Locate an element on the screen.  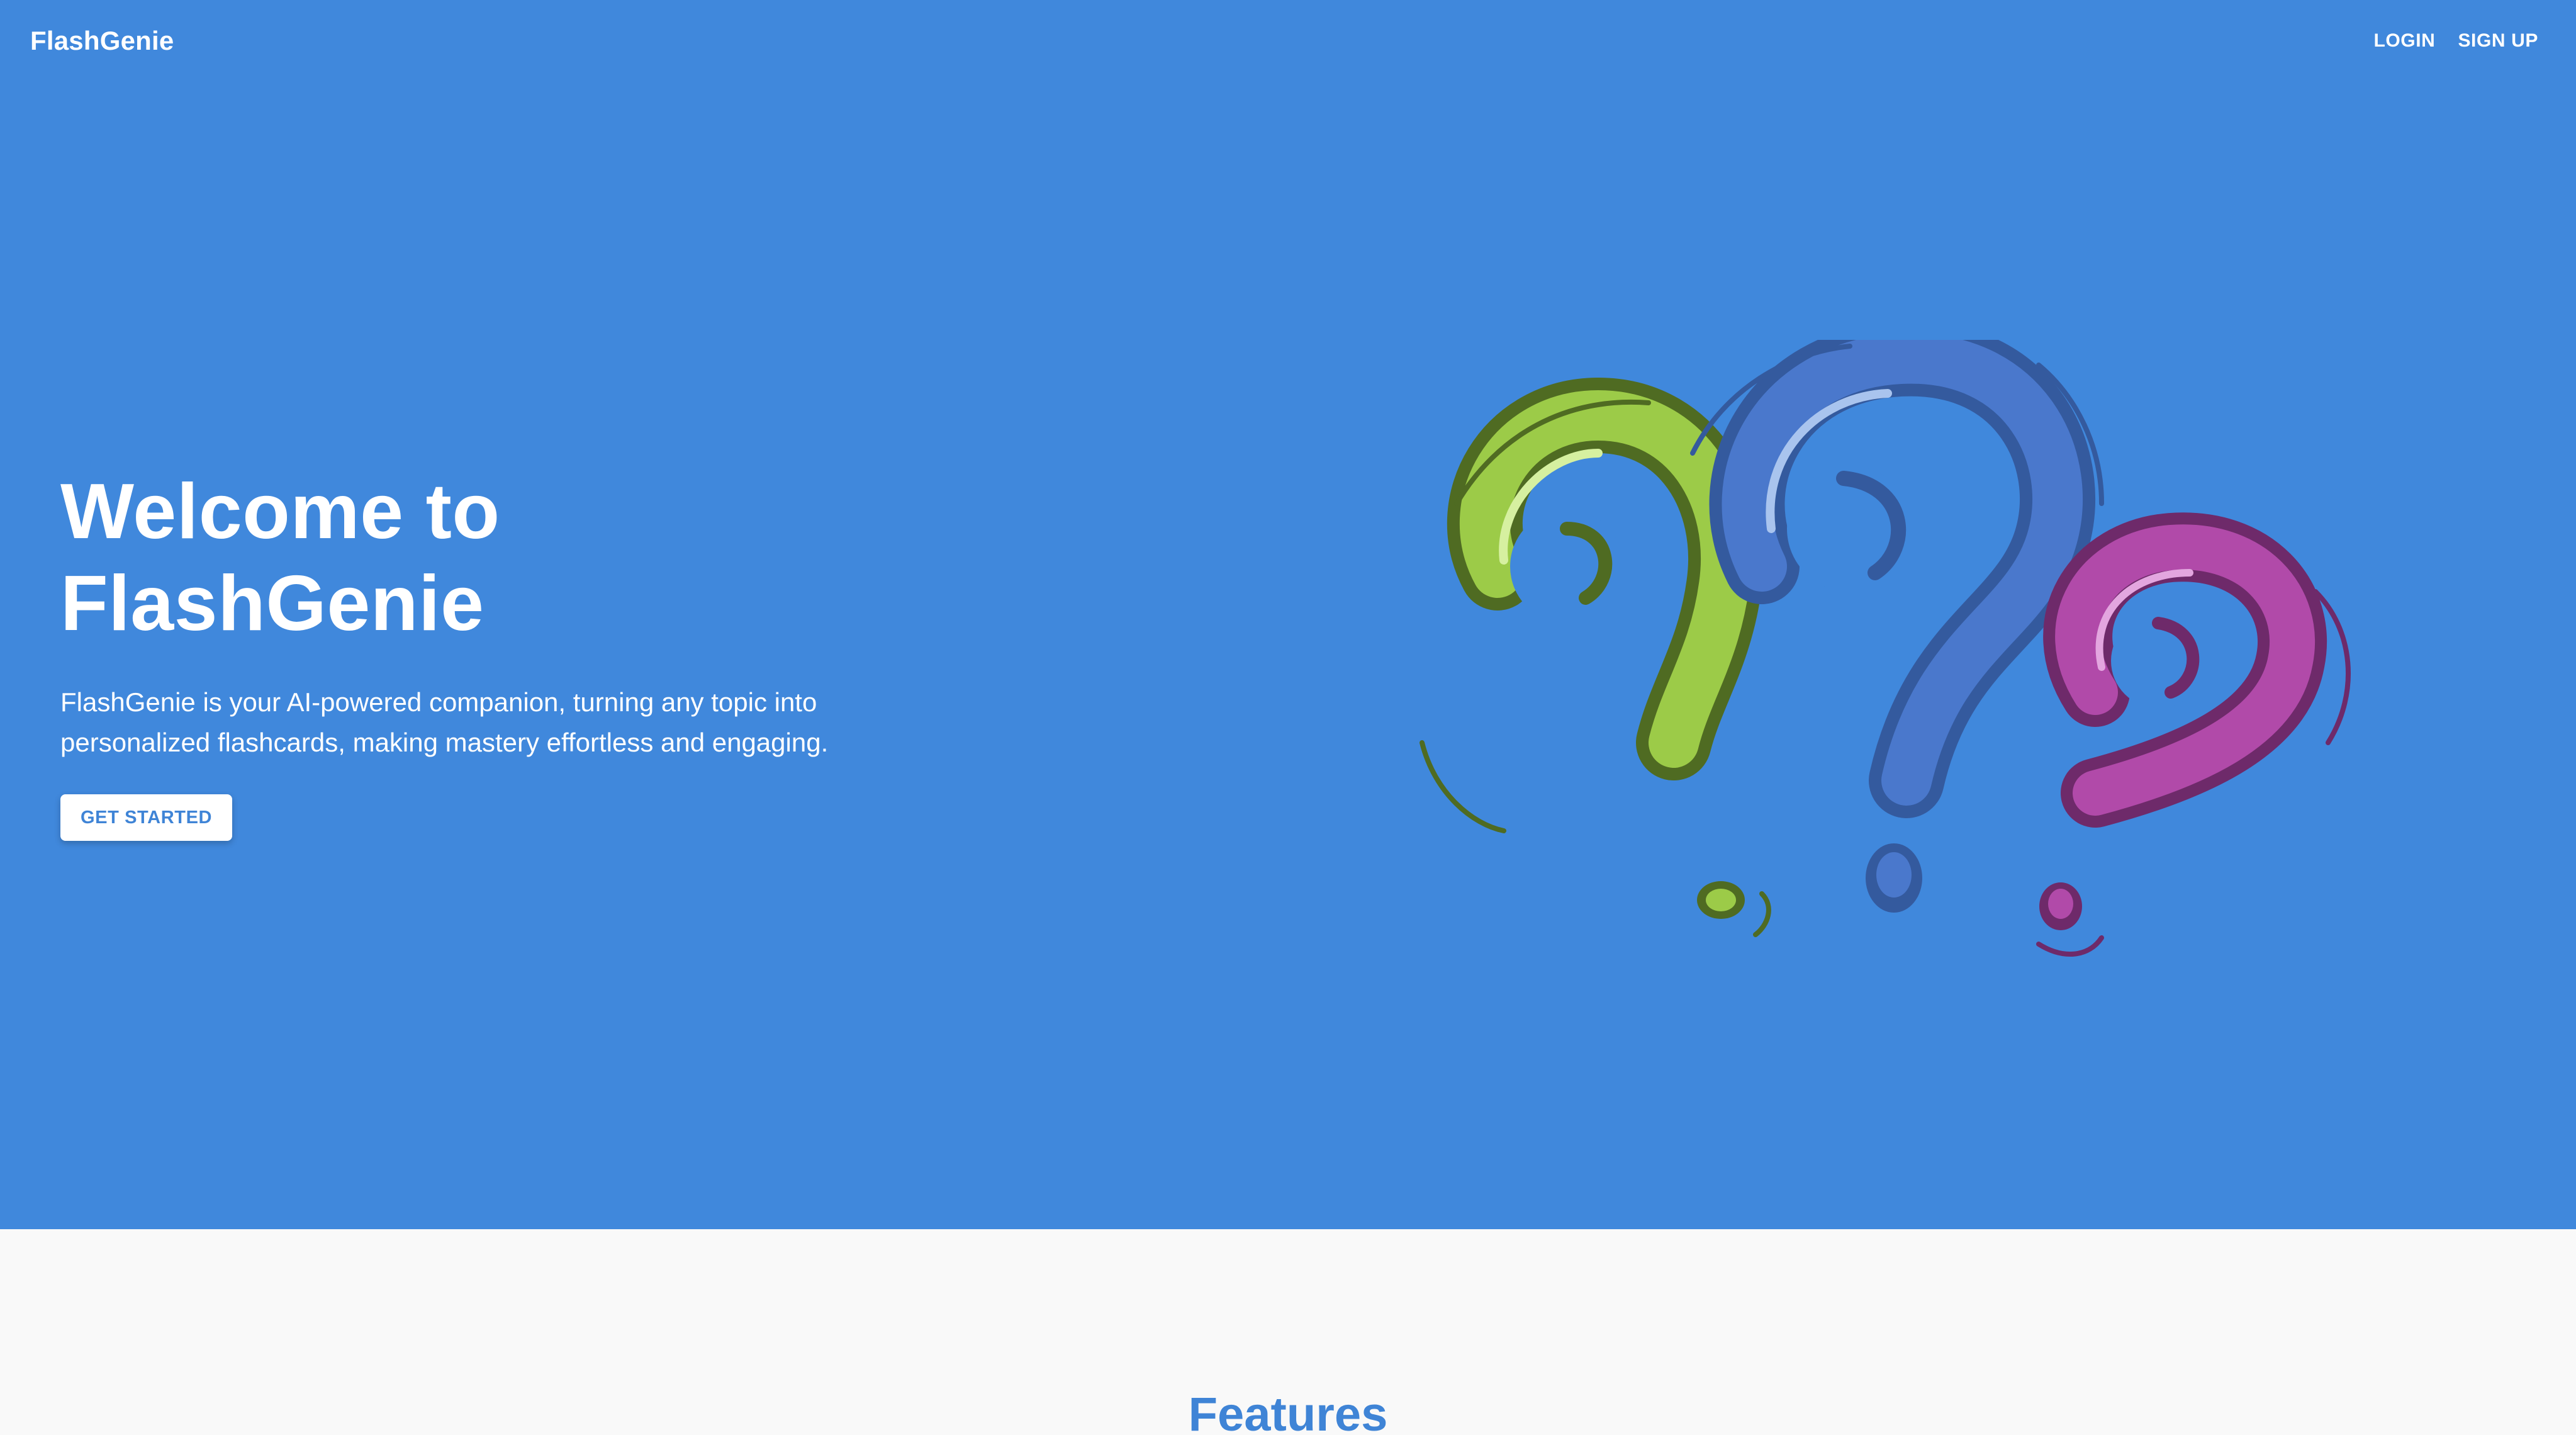
get-started-button: GET STARTED is located at coordinates (146, 818).